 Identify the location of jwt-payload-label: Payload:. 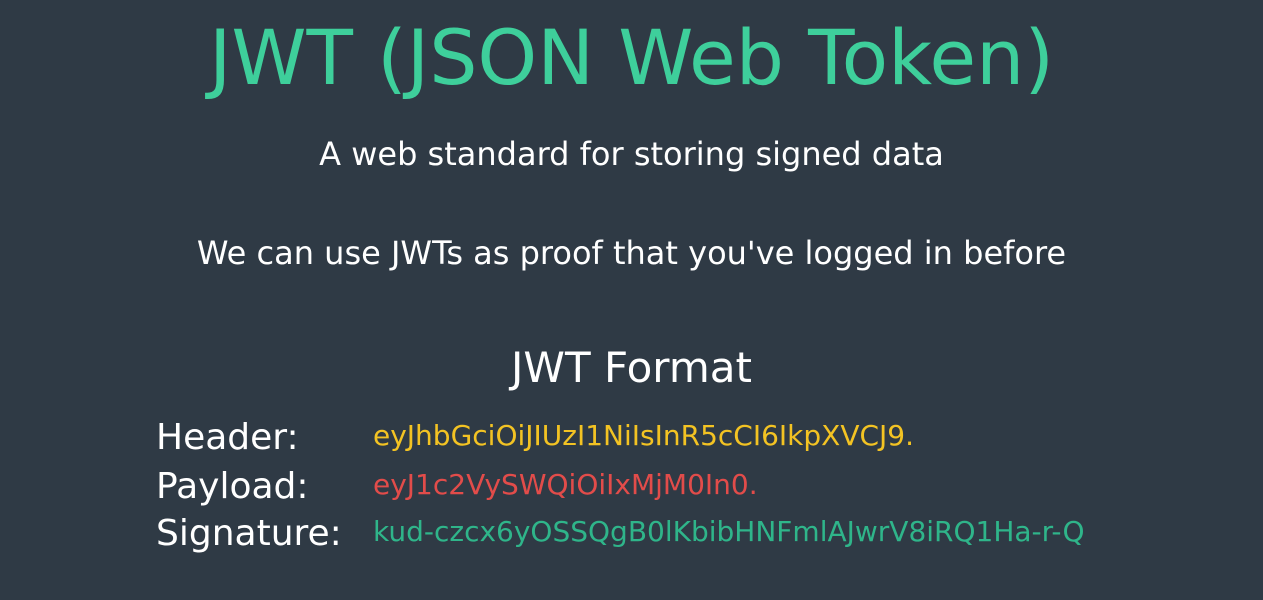
(232, 486).